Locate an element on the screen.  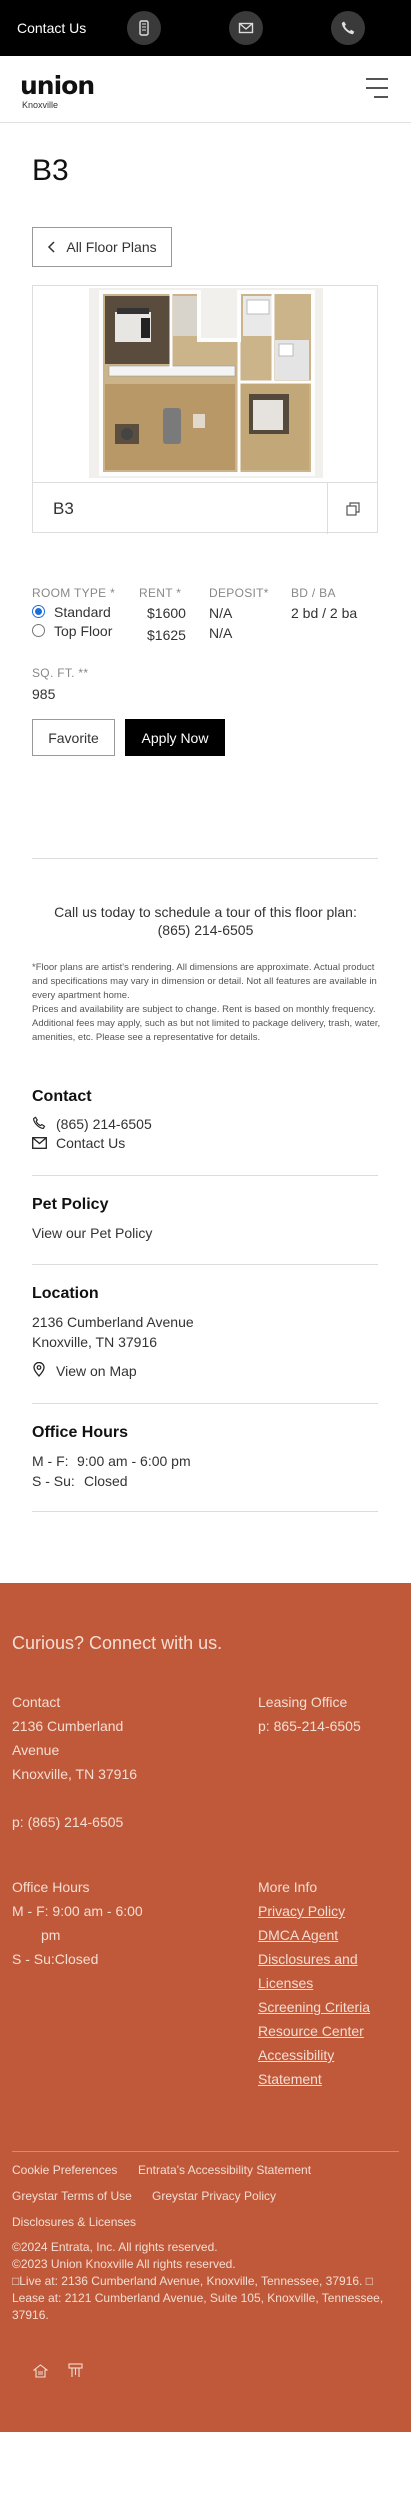
floor-plan-card: B3 is located at coordinates (205, 409).